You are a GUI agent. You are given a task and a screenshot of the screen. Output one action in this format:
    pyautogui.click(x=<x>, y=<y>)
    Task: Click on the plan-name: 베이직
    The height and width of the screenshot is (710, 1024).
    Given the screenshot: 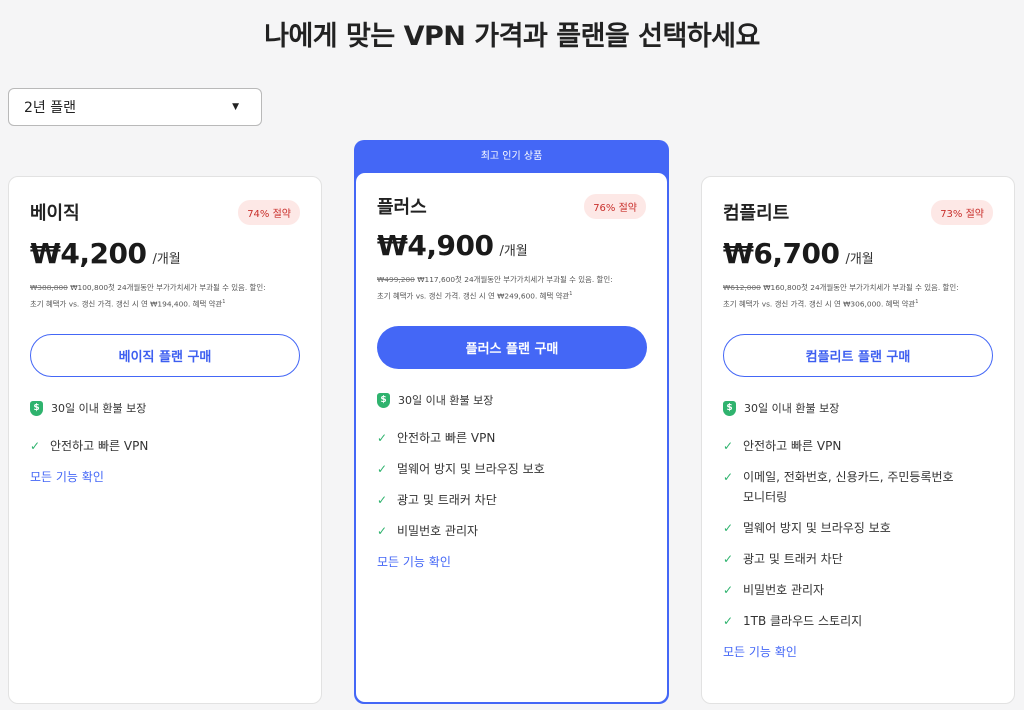 What is the action you would take?
    pyautogui.click(x=55, y=213)
    